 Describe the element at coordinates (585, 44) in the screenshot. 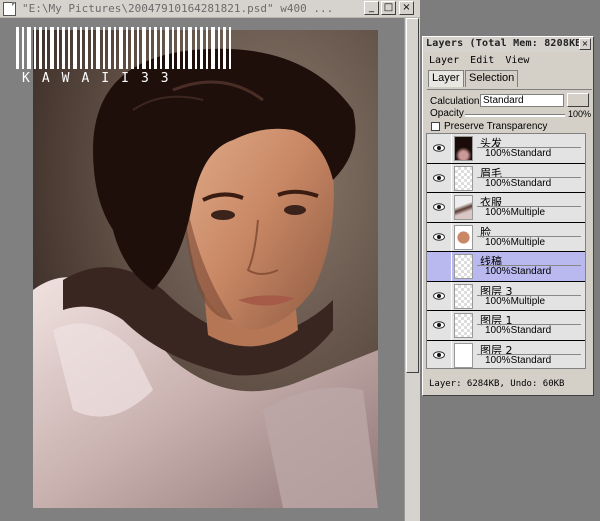

I see `palette-close-button: ×` at that location.